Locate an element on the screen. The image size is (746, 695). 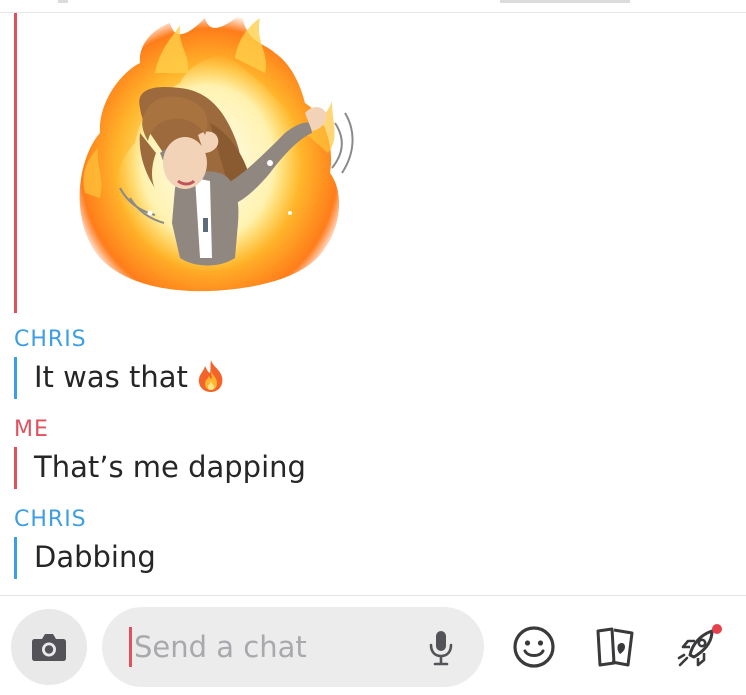
message-text-row: It was that is located at coordinates (130, 380).